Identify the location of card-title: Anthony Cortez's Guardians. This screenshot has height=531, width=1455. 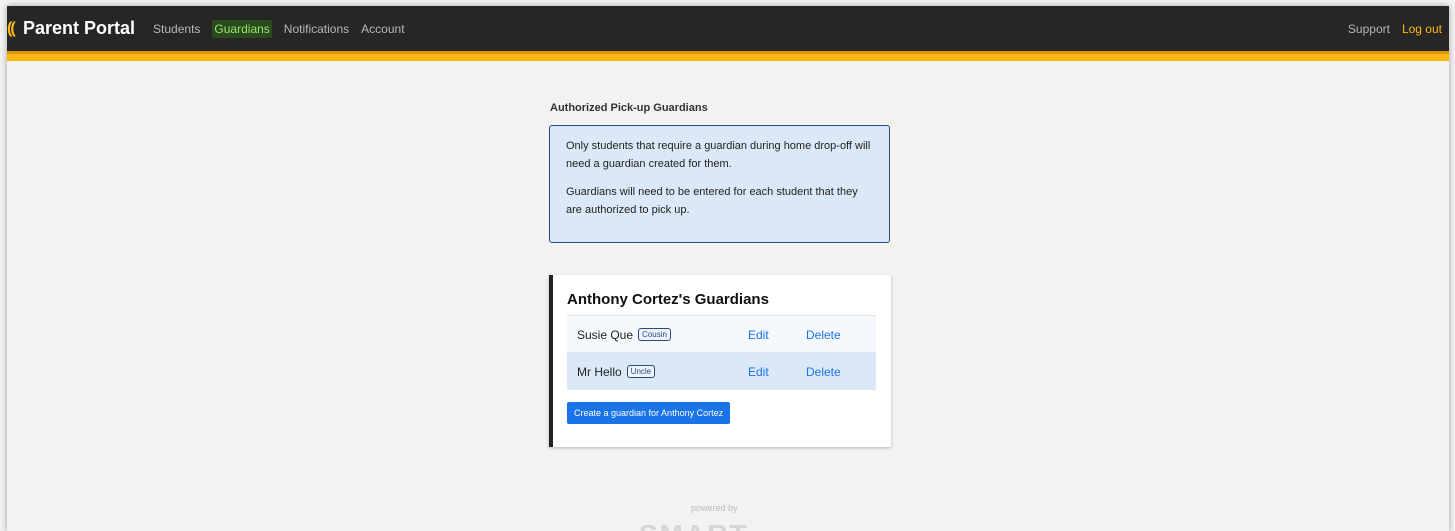
(668, 299).